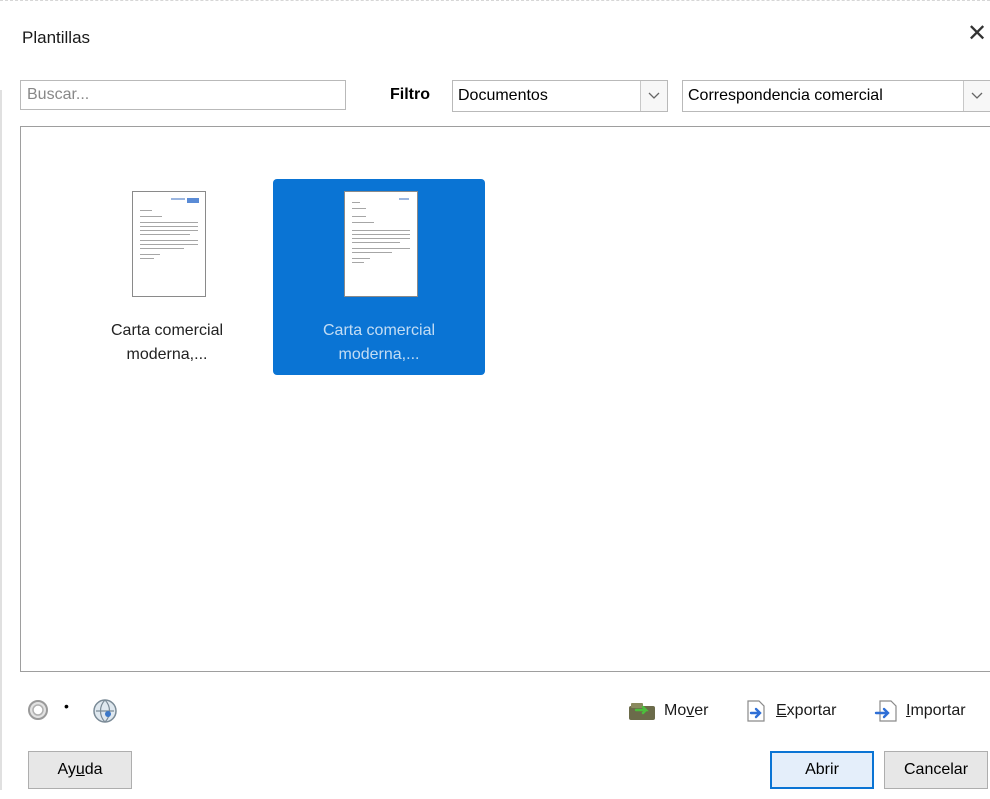  What do you see at coordinates (806, 710) in the screenshot?
I see `export-label: Exportar` at bounding box center [806, 710].